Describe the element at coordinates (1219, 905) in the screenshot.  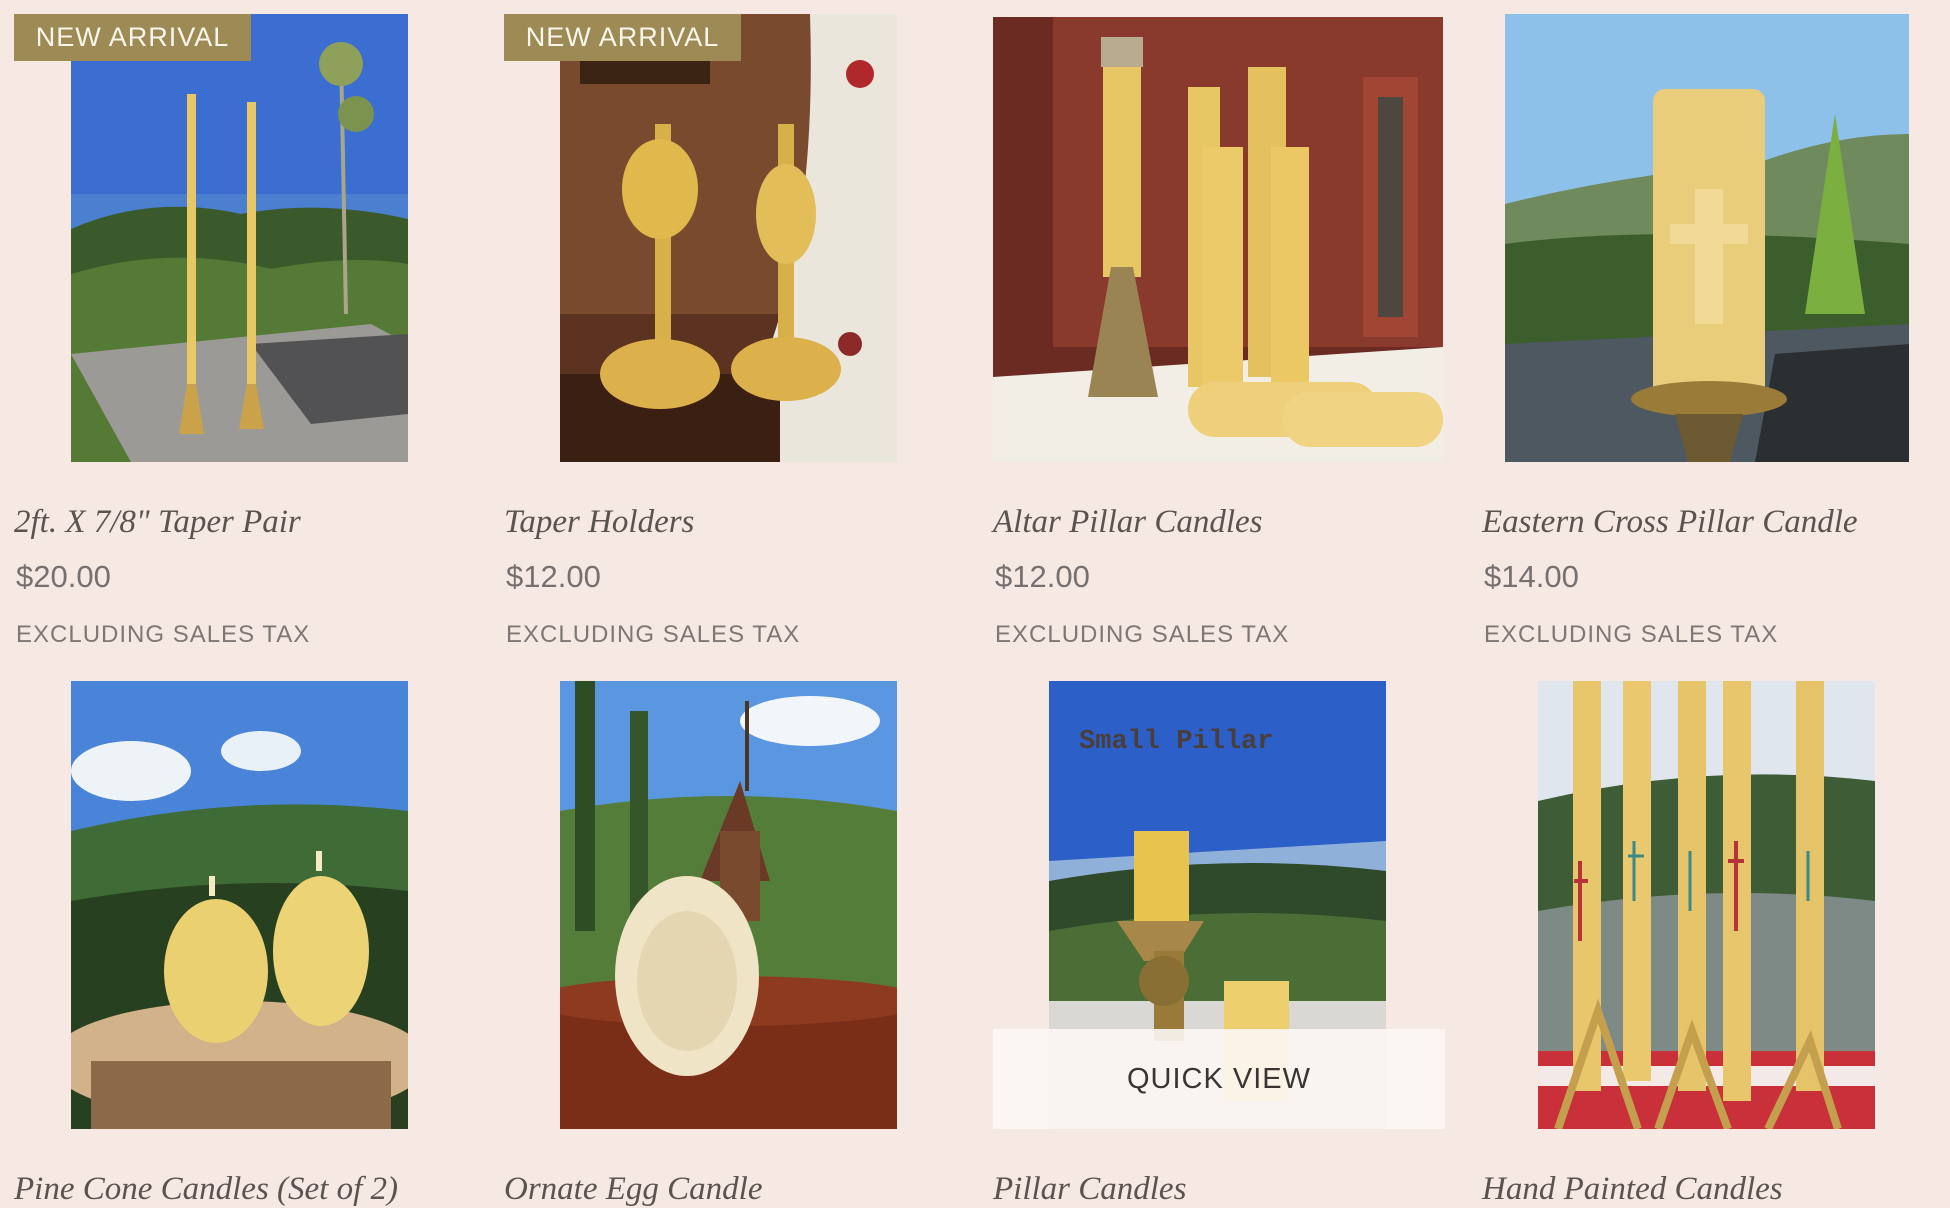
I see `product-image-link: Small Pillar QUICK VIEW` at that location.